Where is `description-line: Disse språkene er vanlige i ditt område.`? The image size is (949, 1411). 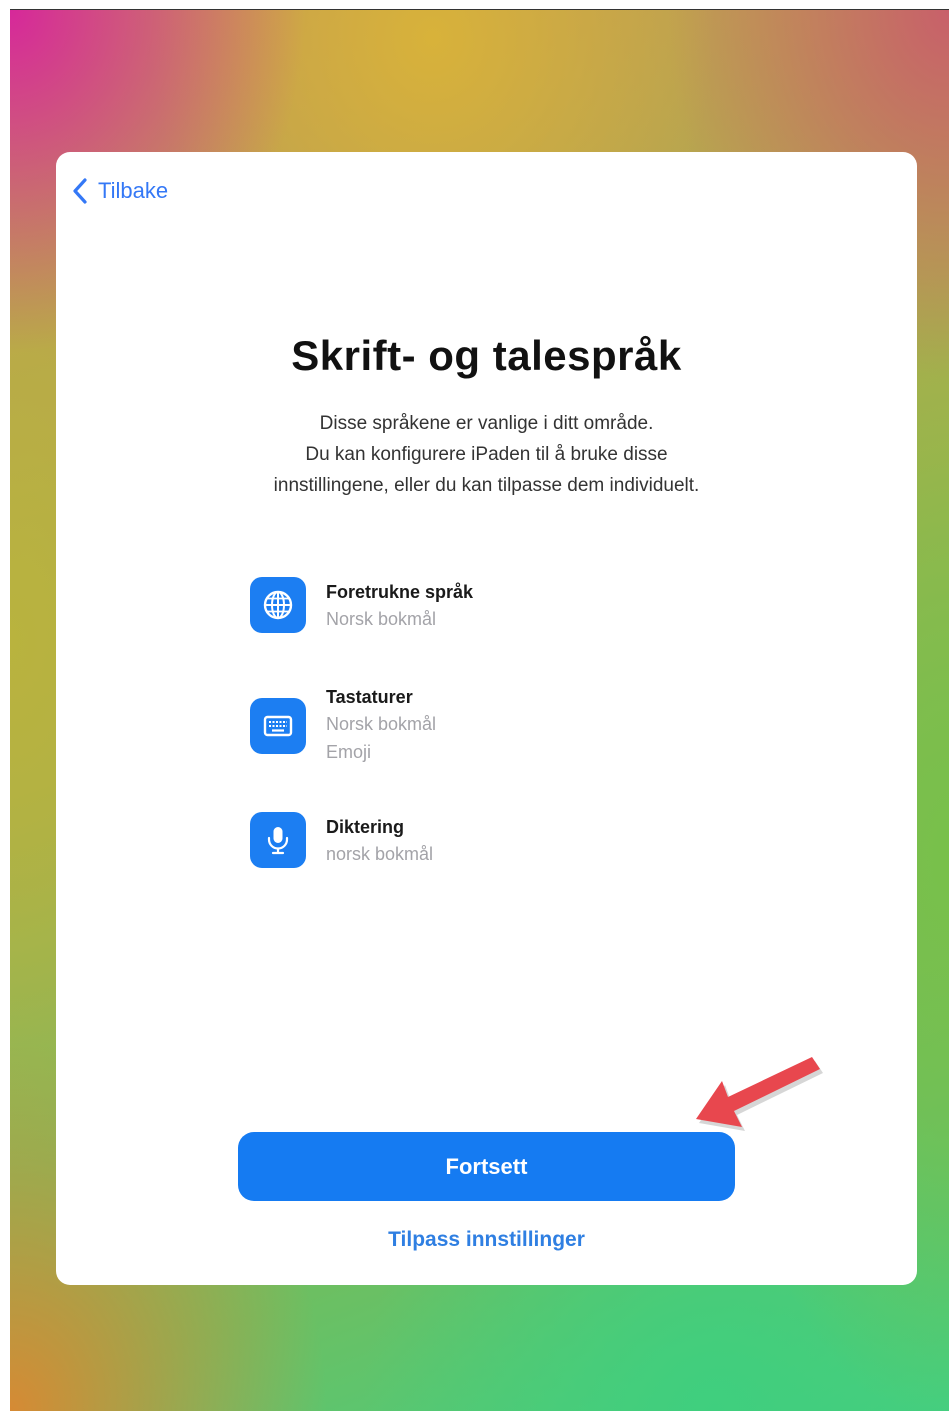 description-line: Disse språkene er vanlige i ditt område. is located at coordinates (486, 423).